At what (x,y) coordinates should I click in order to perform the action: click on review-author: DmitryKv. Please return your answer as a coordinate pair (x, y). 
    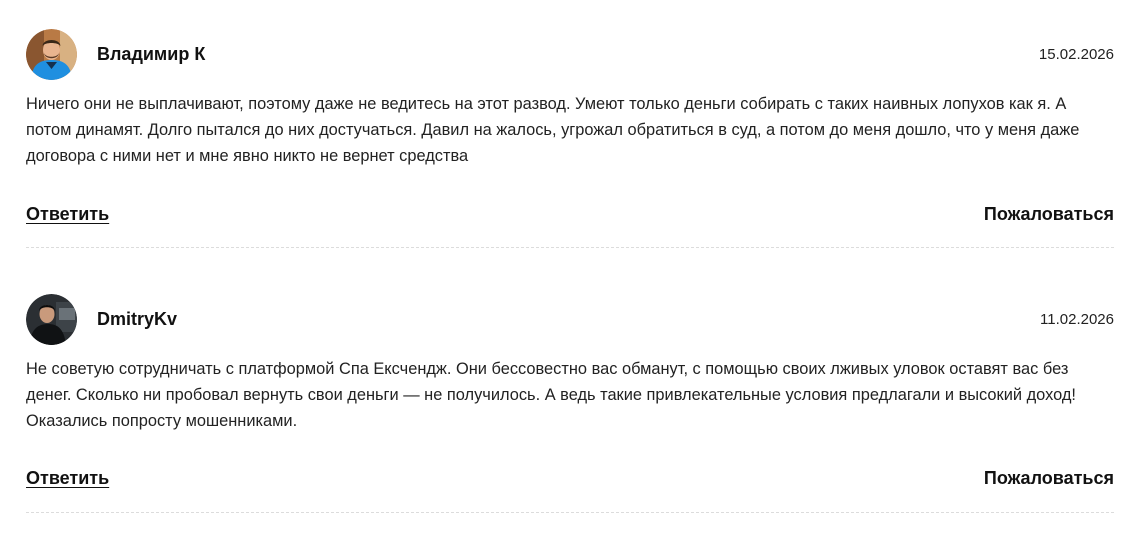
    Looking at the image, I should click on (137, 319).